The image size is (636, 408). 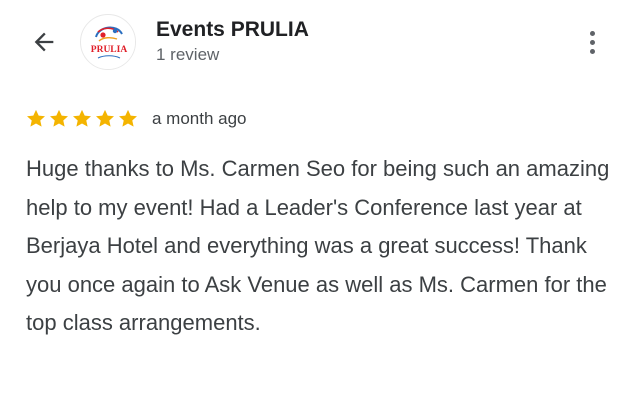 I want to click on review-date: a month ago, so click(x=199, y=118).